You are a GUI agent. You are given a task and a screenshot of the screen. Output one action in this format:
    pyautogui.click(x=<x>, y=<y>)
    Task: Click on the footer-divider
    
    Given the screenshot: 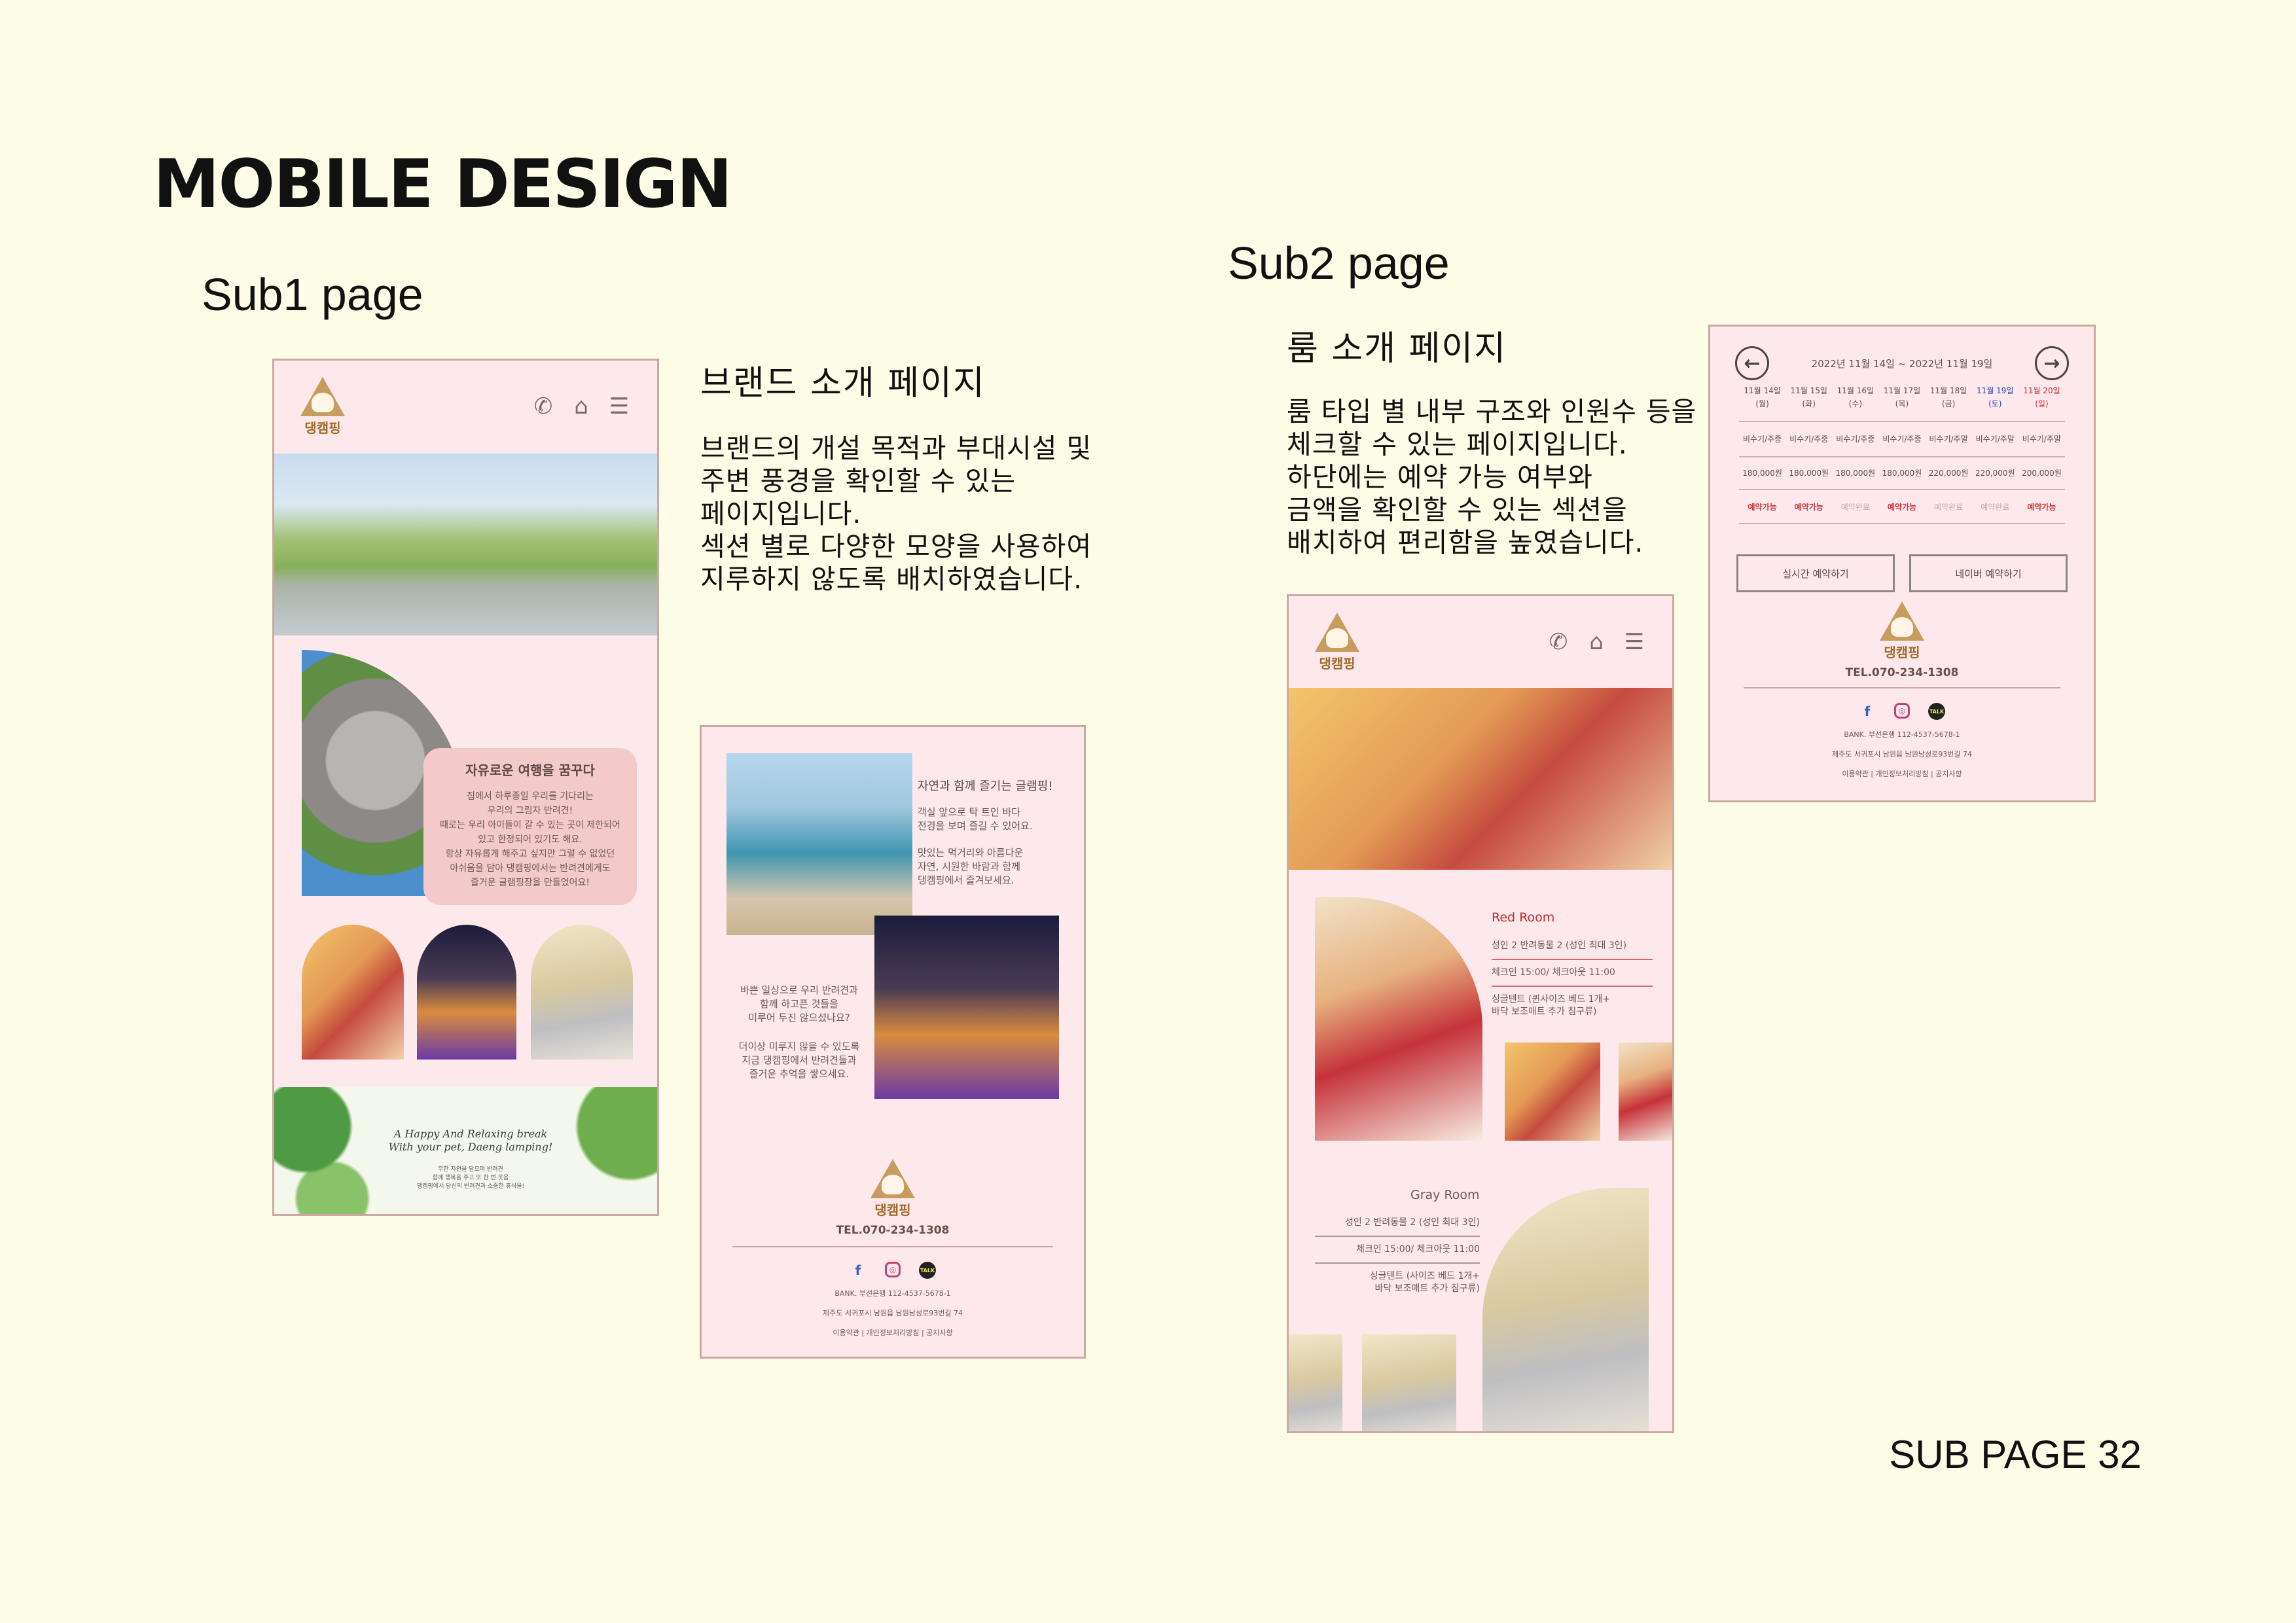 What is the action you would take?
    pyautogui.click(x=892, y=1246)
    